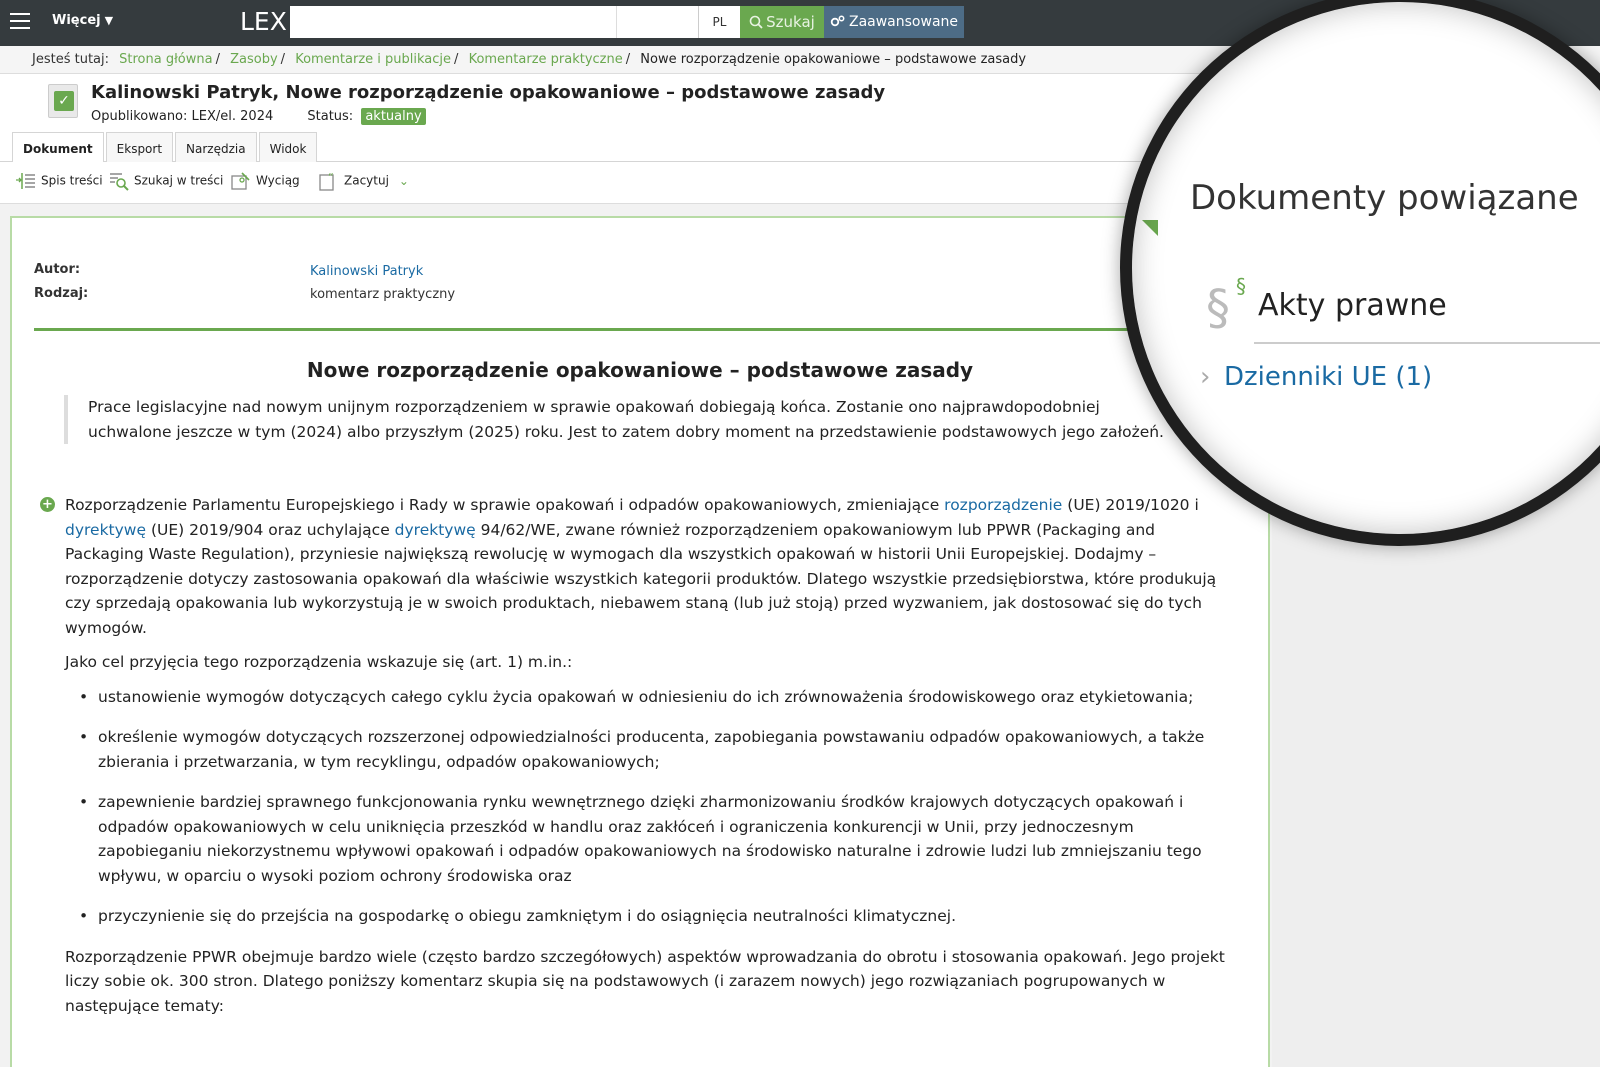 The width and height of the screenshot is (1600, 1067). What do you see at coordinates (20, 21) in the screenshot?
I see `menu-icon` at bounding box center [20, 21].